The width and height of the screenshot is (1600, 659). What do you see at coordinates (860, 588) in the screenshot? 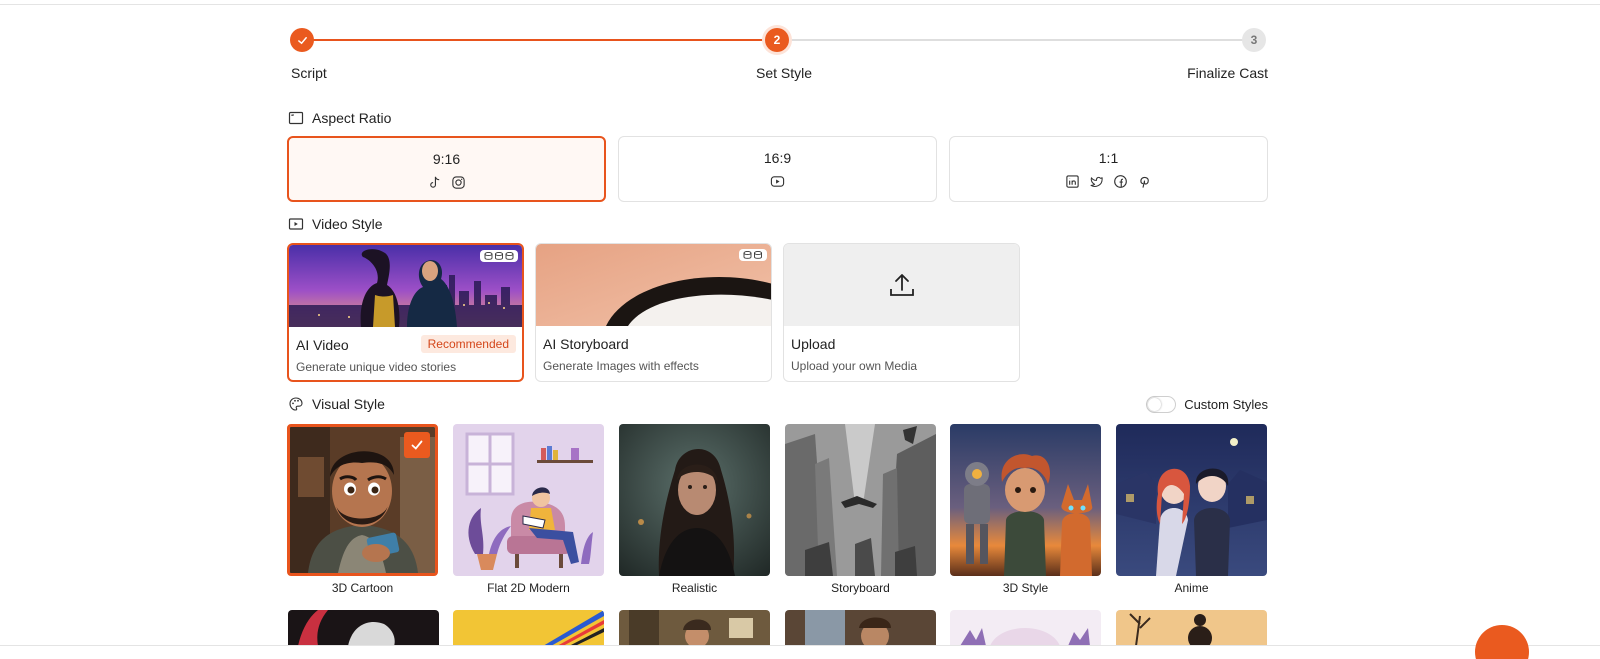
I see `visual-style-label: Storyboard` at bounding box center [860, 588].